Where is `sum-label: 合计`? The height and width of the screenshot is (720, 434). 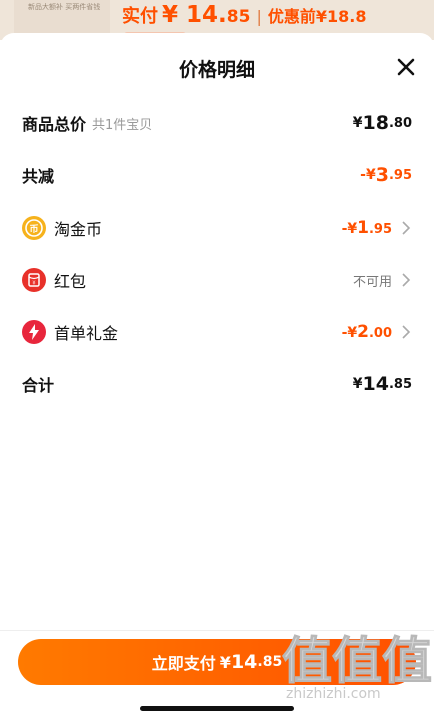
sum-label: 合计 is located at coordinates (38, 385).